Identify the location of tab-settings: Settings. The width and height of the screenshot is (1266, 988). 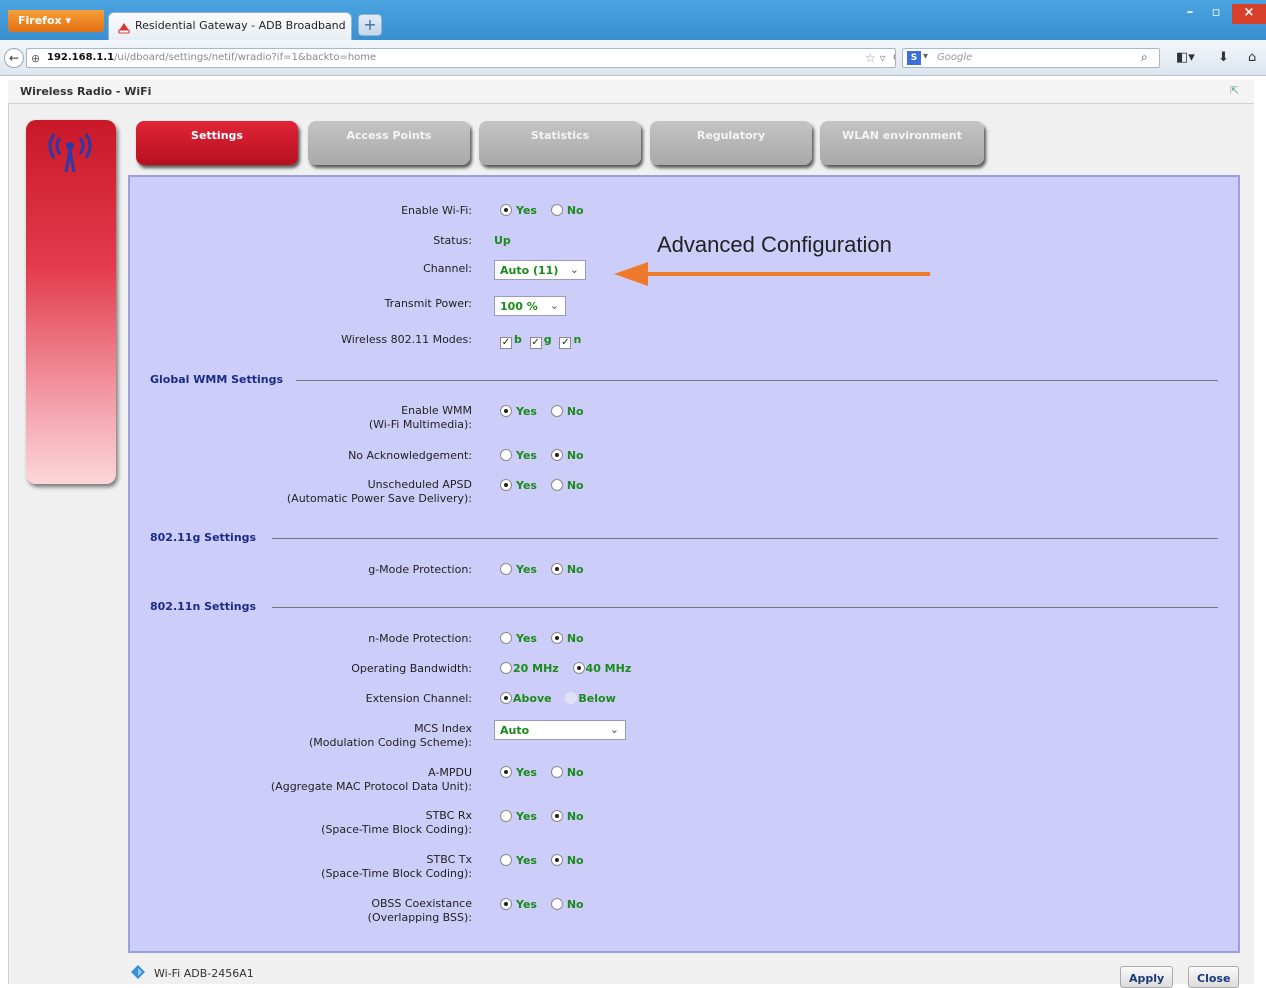
(217, 143).